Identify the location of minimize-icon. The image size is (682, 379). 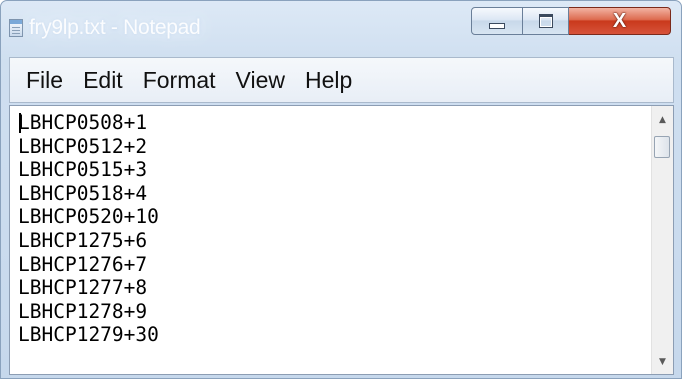
(497, 26).